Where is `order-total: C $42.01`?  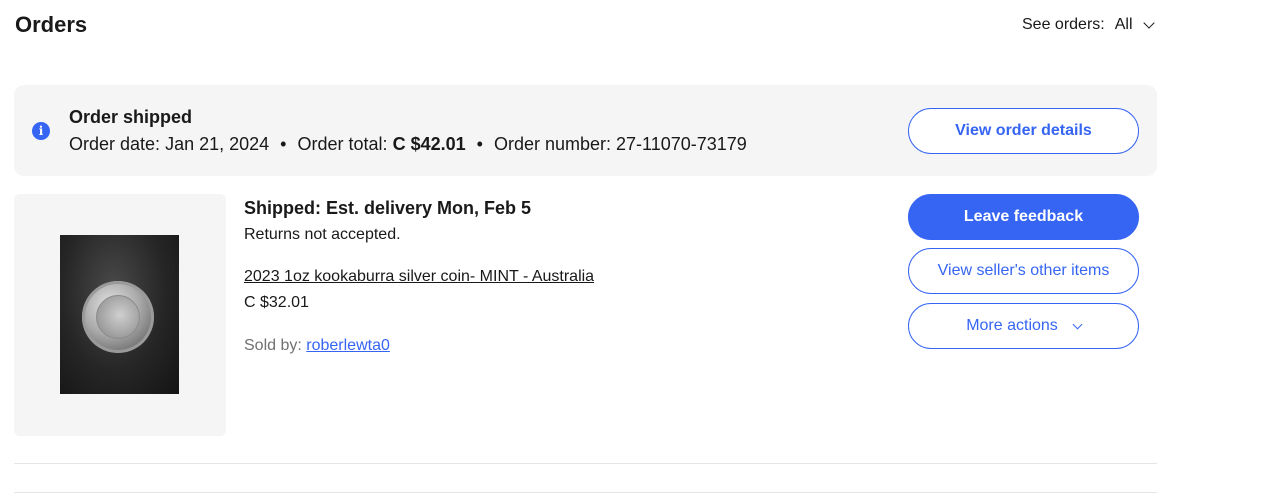 order-total: C $42.01 is located at coordinates (429, 144).